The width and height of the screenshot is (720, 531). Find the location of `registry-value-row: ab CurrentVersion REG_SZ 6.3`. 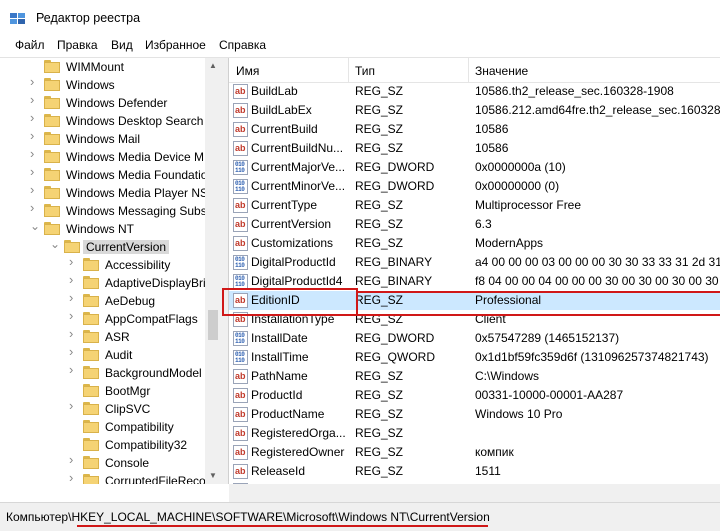

registry-value-row: ab CurrentVersion REG_SZ 6.3 is located at coordinates (474, 224).